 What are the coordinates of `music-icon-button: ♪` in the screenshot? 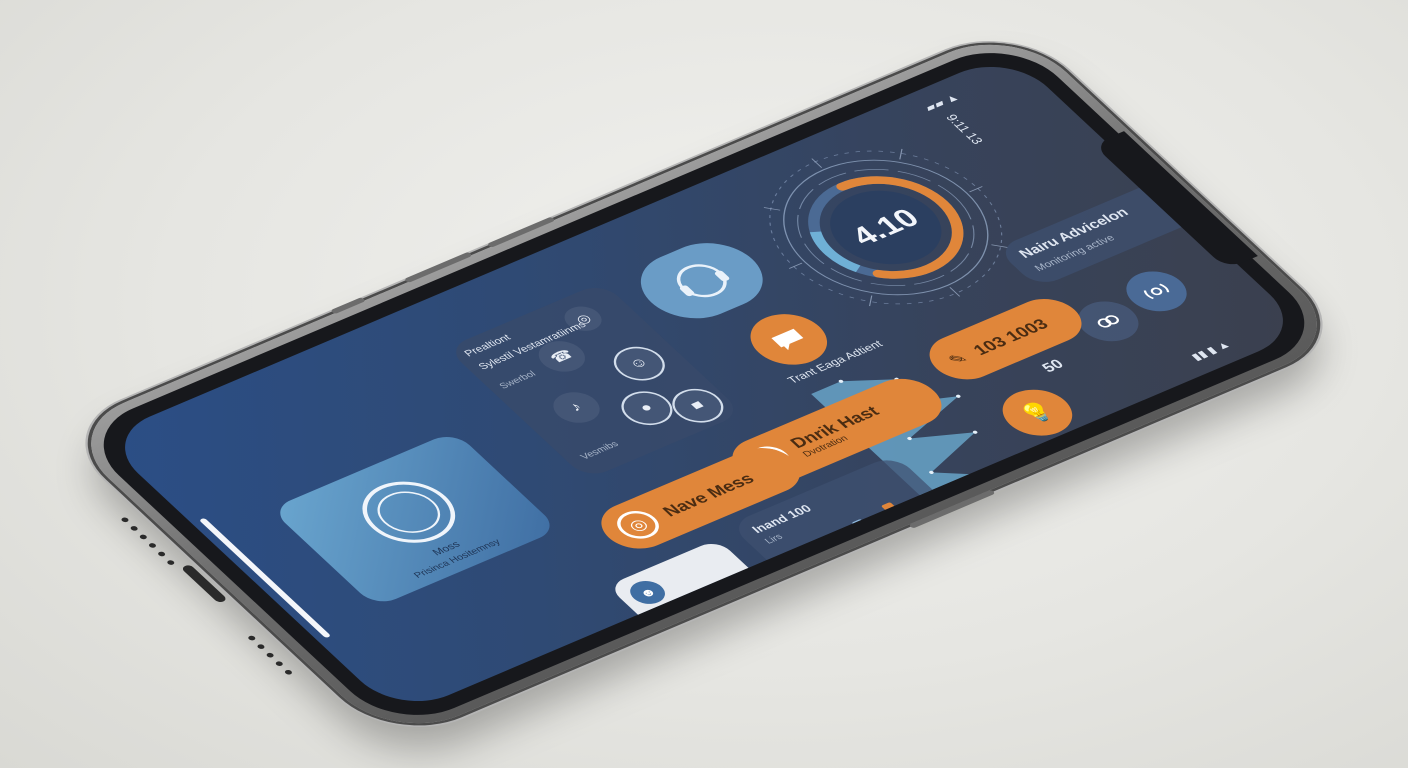 It's located at (577, 407).